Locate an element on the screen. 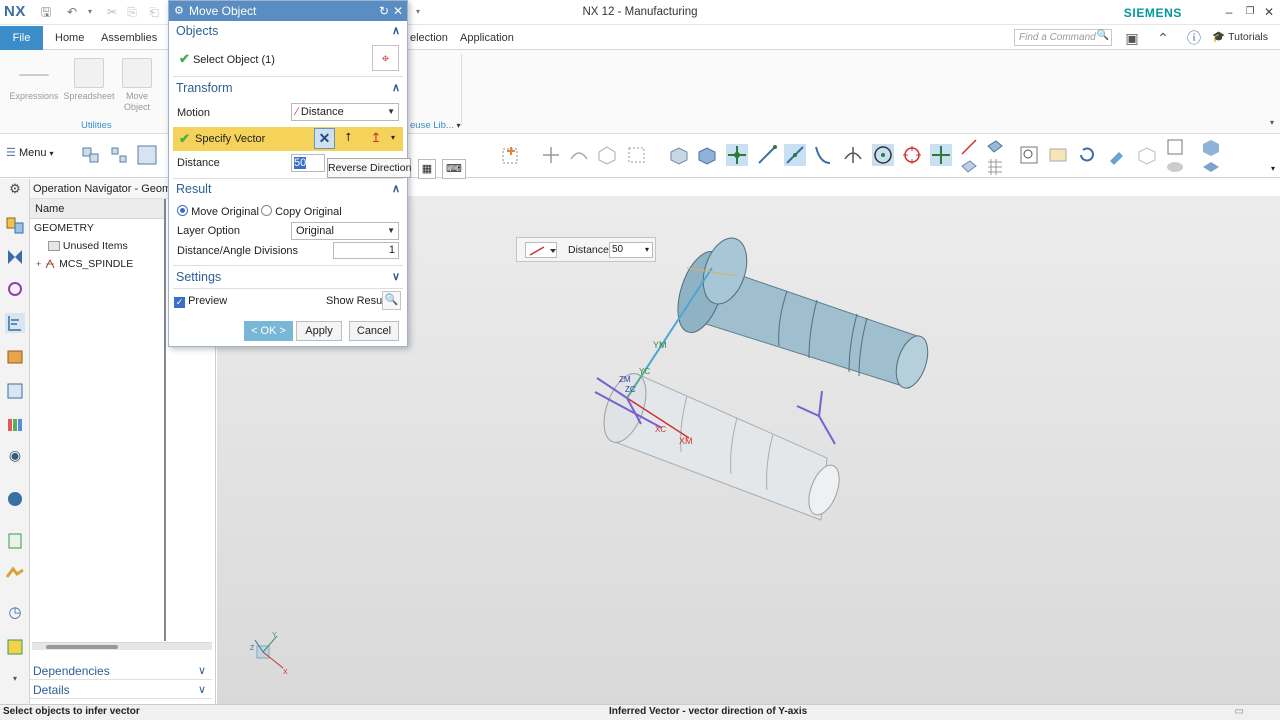 The image size is (1280, 720). tree-row-geometry: GEOMETRY is located at coordinates (98, 228).